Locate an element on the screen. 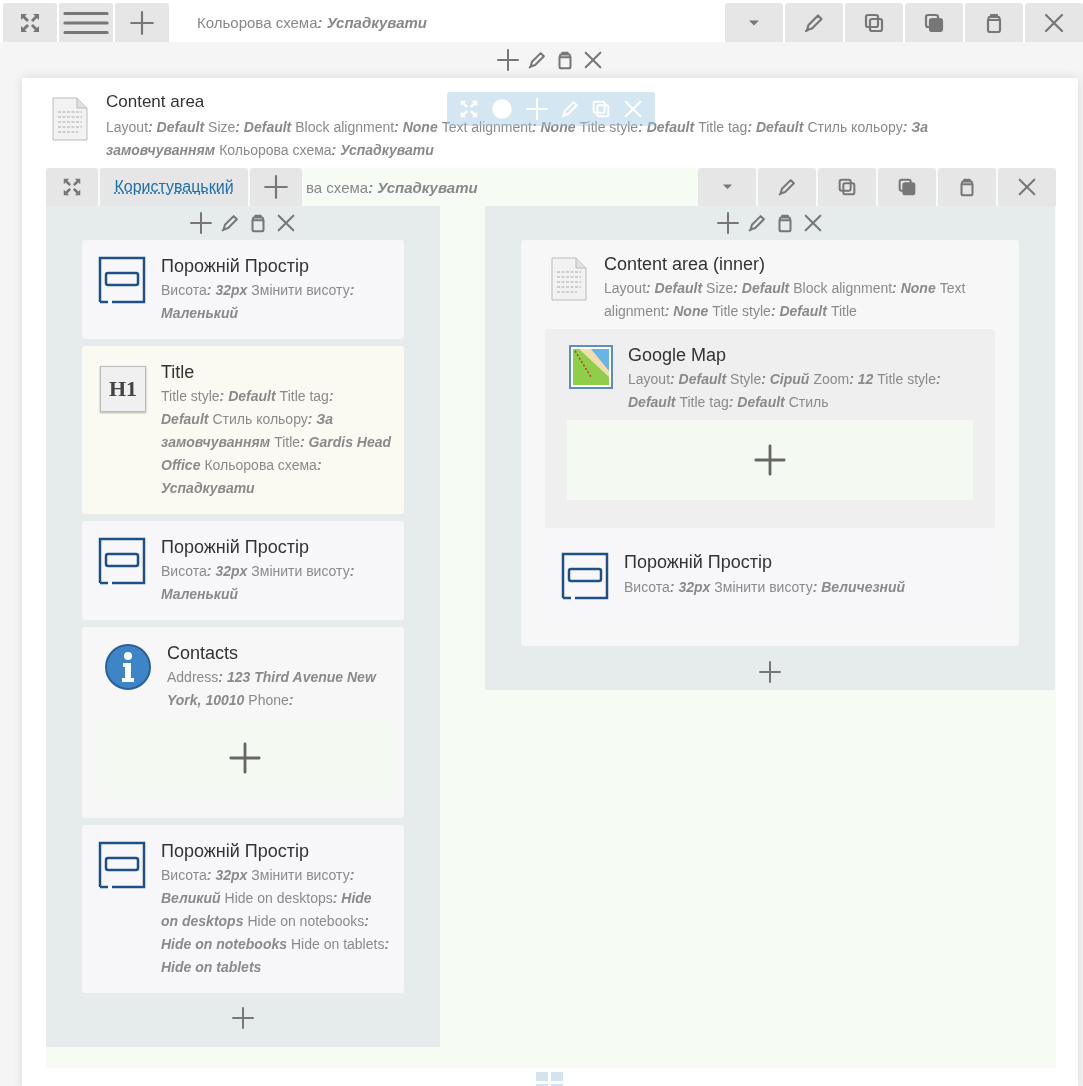 The width and height of the screenshot is (1083, 1086). block-details: Address: 123 Third Avenue New York, 10010 Phone: is located at coordinates (272, 689).